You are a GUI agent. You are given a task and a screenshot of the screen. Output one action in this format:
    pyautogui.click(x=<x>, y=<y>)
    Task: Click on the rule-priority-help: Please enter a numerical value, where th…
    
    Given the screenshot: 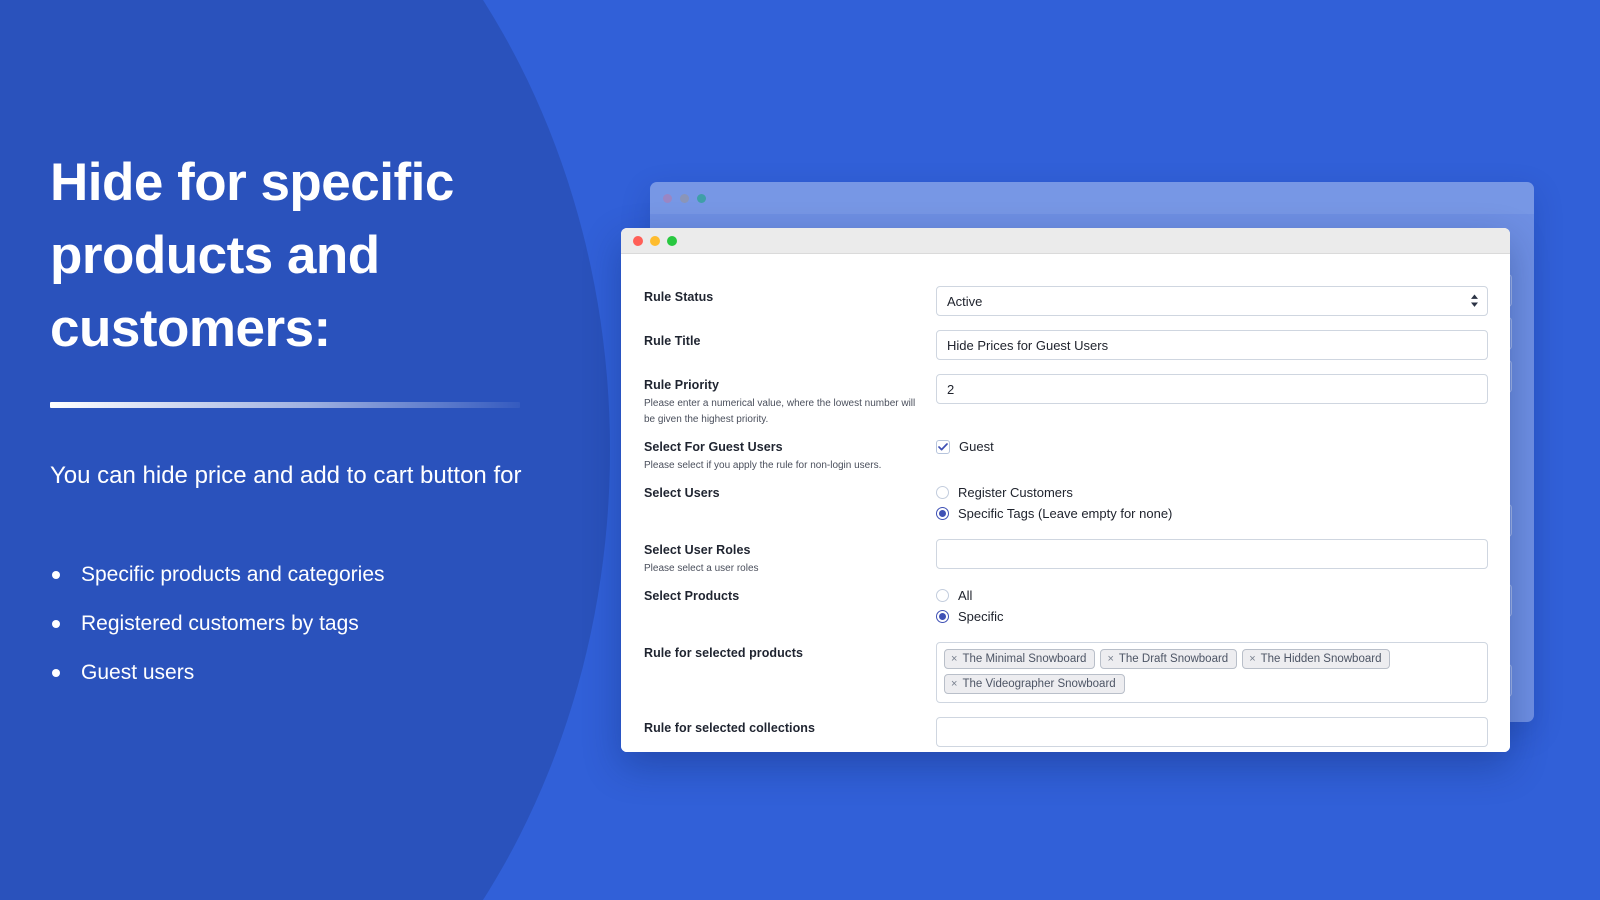 What is the action you would take?
    pyautogui.click(x=780, y=411)
    